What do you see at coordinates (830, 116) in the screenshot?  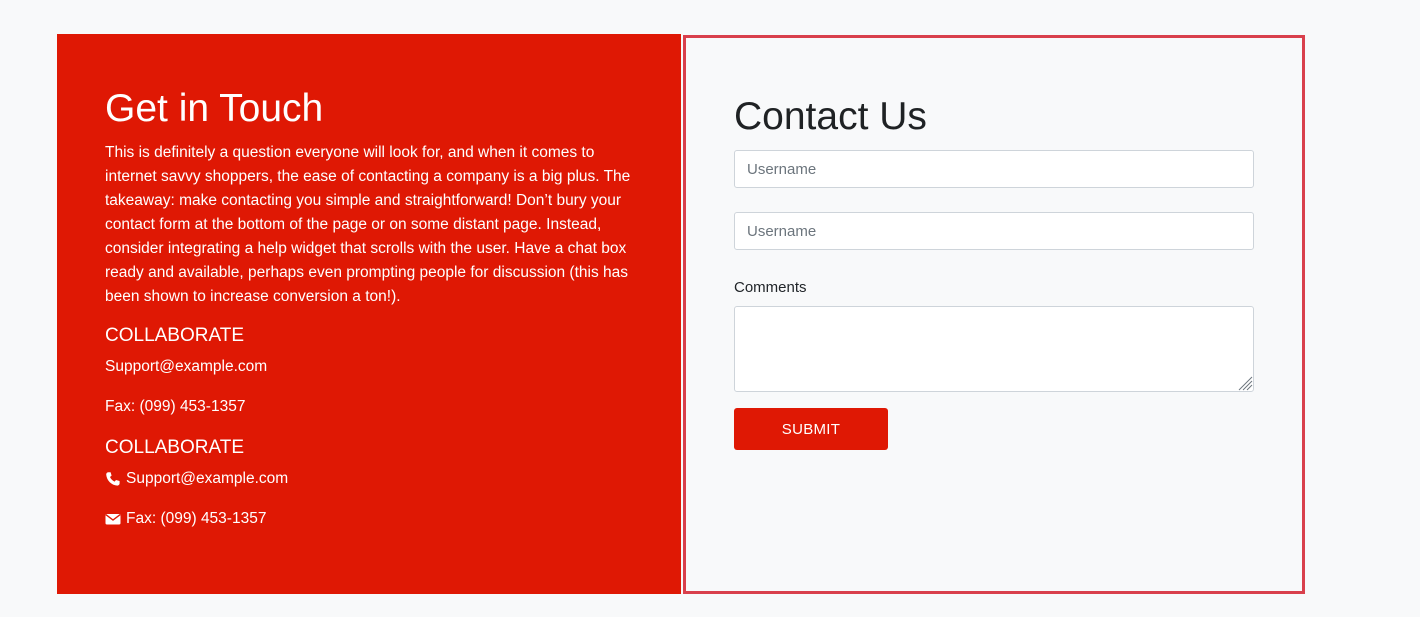 I see `contact-us-title: Contact Us` at bounding box center [830, 116].